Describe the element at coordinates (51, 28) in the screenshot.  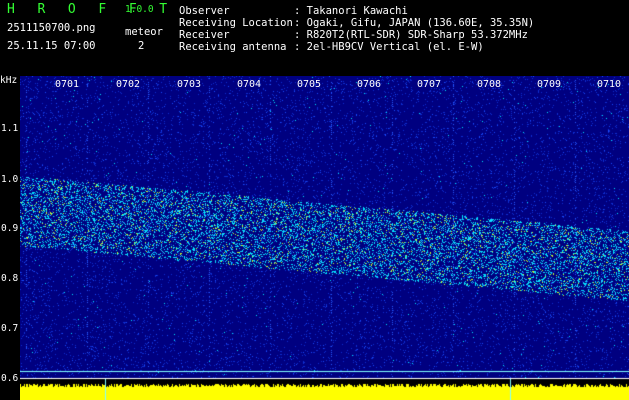
I see `filename-label: 2511150700.png` at that location.